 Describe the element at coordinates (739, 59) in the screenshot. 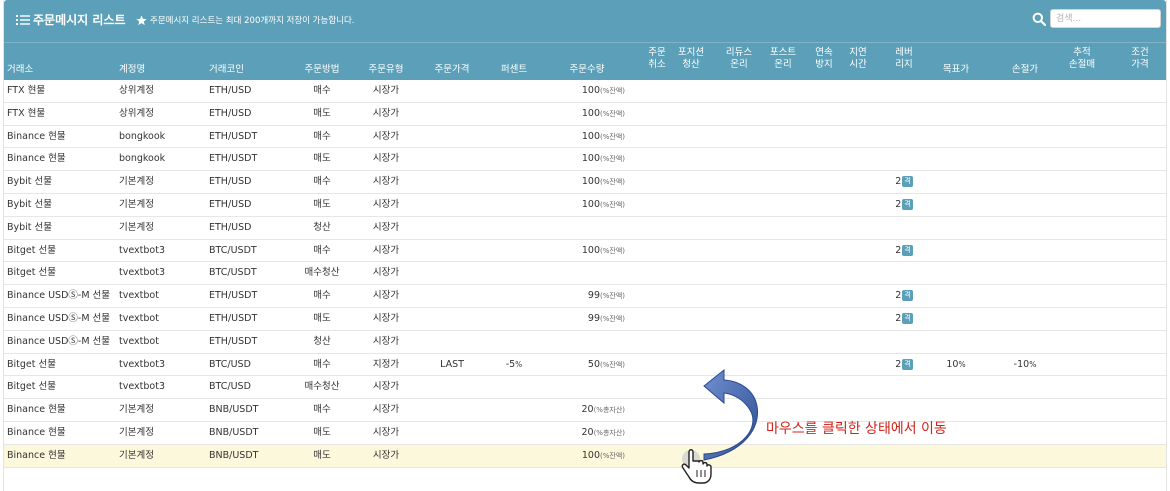

I see `column-header-reduce: 리듀스 온리` at that location.